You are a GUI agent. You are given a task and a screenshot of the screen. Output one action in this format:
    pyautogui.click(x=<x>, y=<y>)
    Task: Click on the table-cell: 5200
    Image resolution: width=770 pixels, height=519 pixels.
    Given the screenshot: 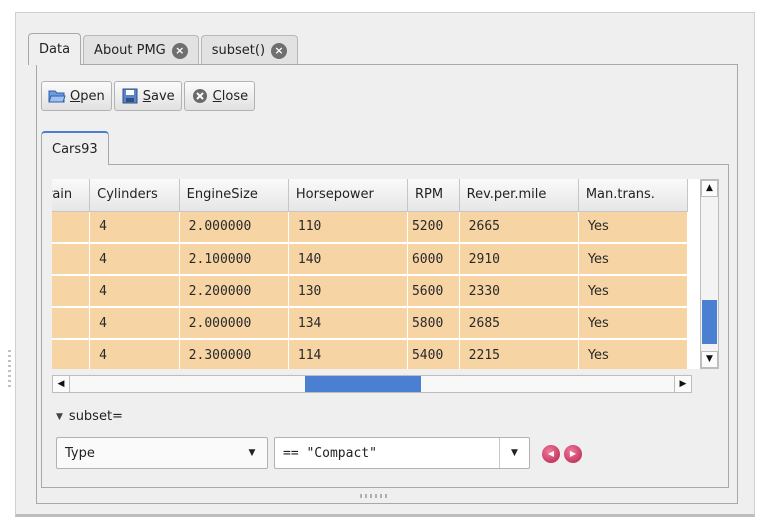 What is the action you would take?
    pyautogui.click(x=433, y=227)
    